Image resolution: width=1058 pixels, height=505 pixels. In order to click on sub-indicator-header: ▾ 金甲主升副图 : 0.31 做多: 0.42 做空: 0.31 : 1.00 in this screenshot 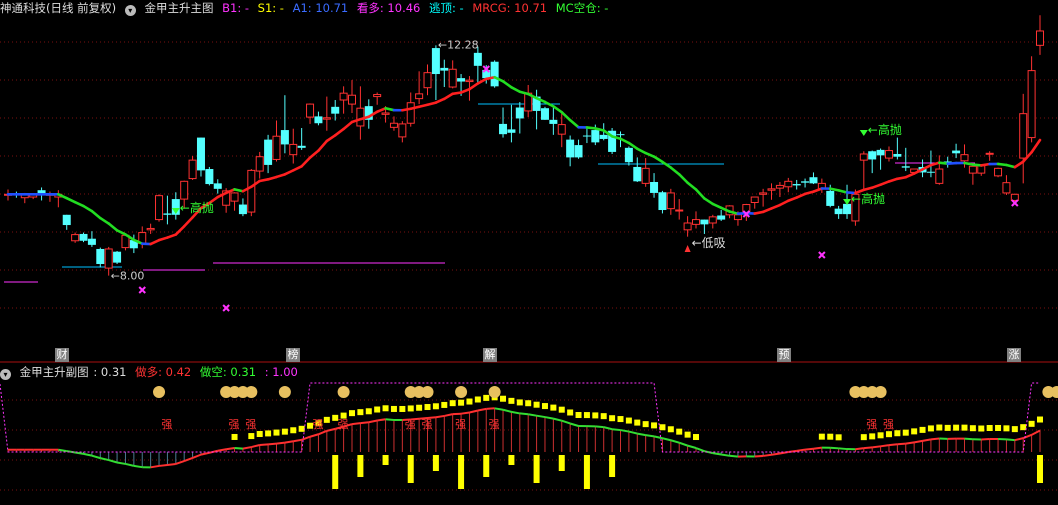, I will do `click(151, 372)`.